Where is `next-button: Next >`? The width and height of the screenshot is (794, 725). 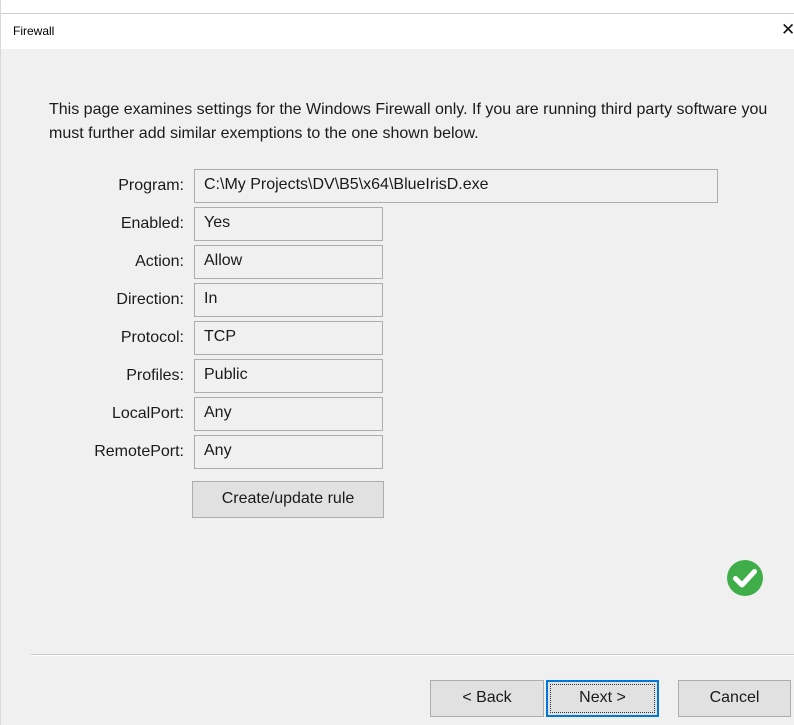 next-button: Next > is located at coordinates (602, 698).